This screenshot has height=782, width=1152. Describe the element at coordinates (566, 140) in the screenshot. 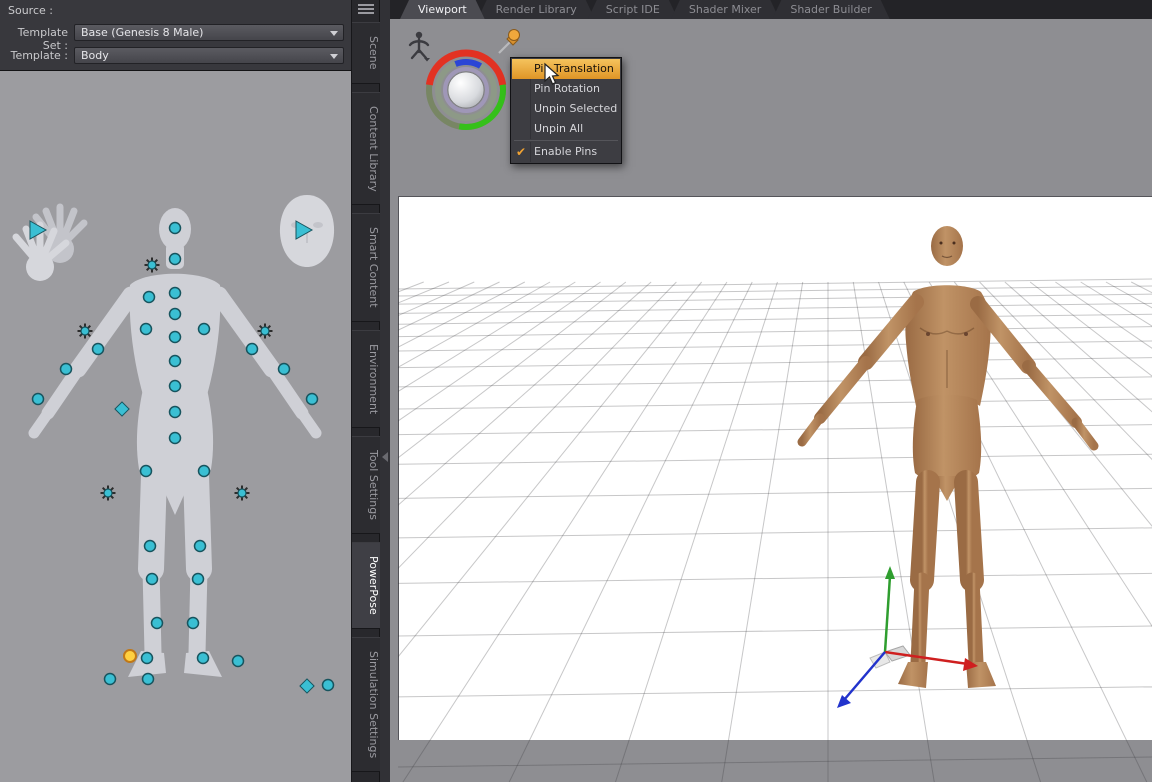

I see `menu-separator` at that location.